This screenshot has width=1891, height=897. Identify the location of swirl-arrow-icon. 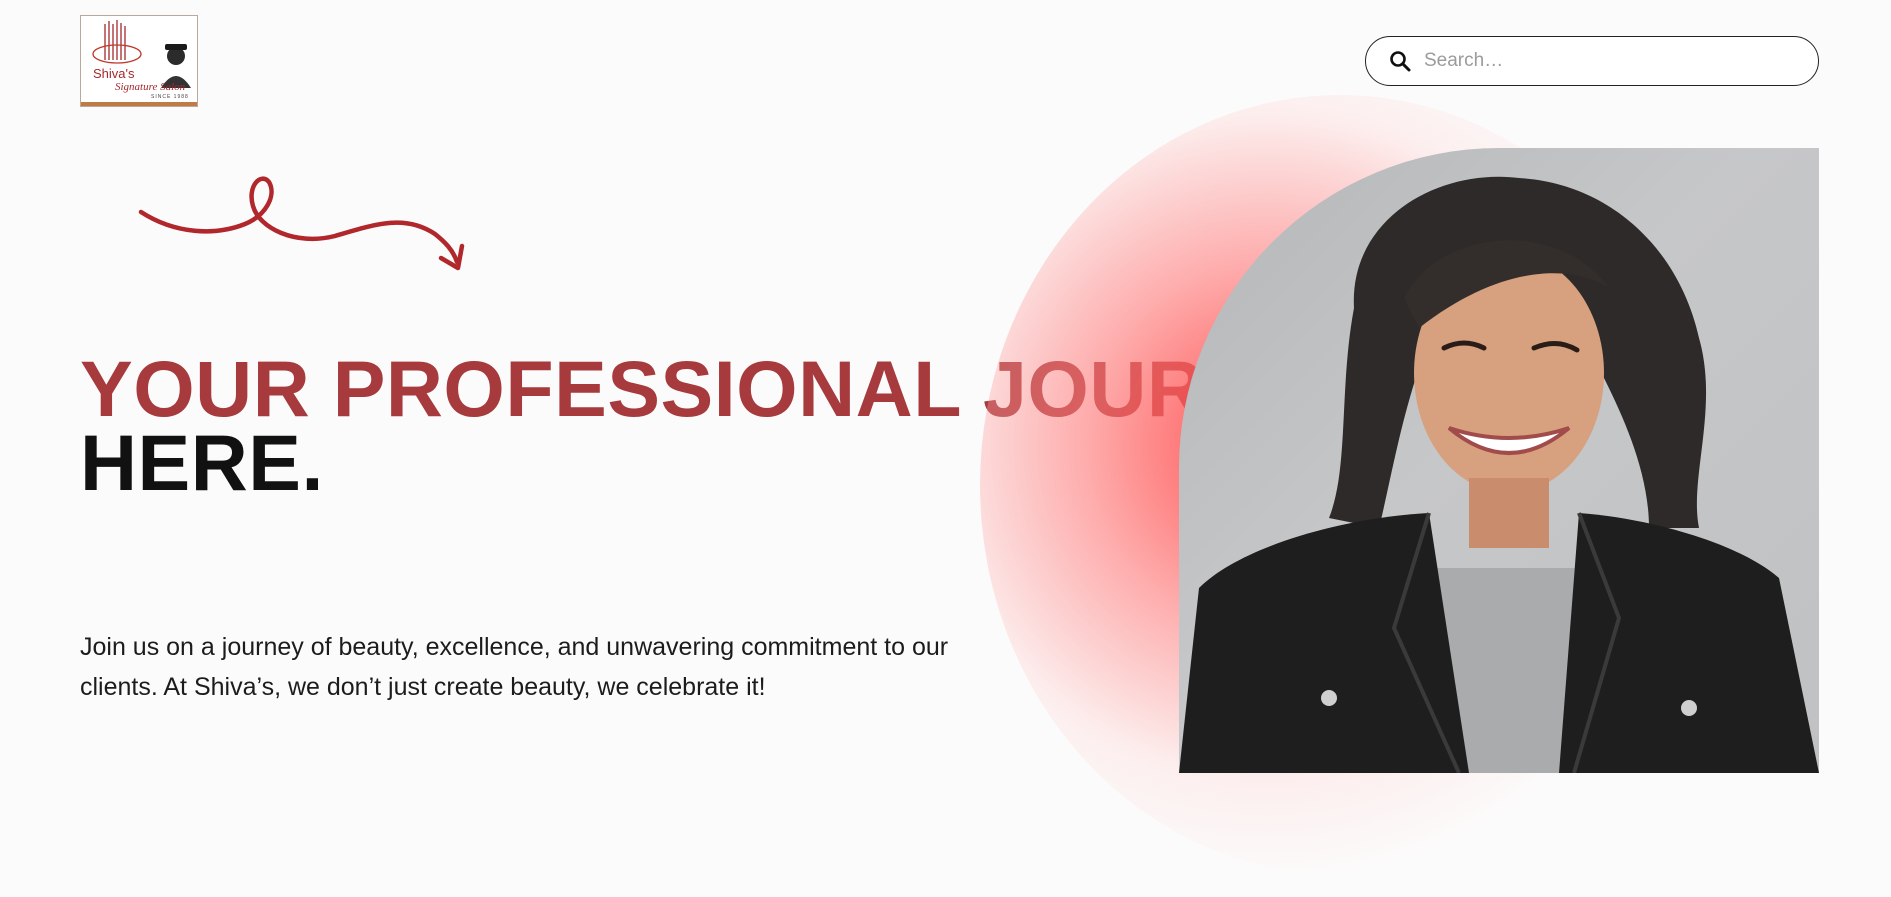
(301, 223).